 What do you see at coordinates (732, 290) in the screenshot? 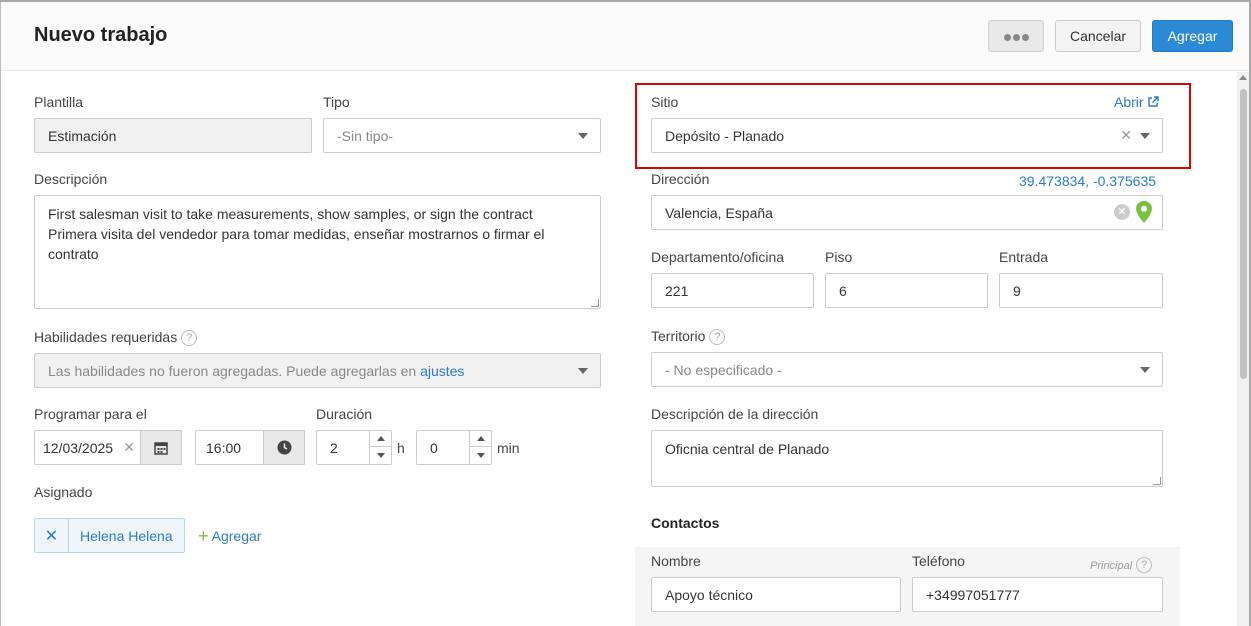
I see `department-input: 221` at bounding box center [732, 290].